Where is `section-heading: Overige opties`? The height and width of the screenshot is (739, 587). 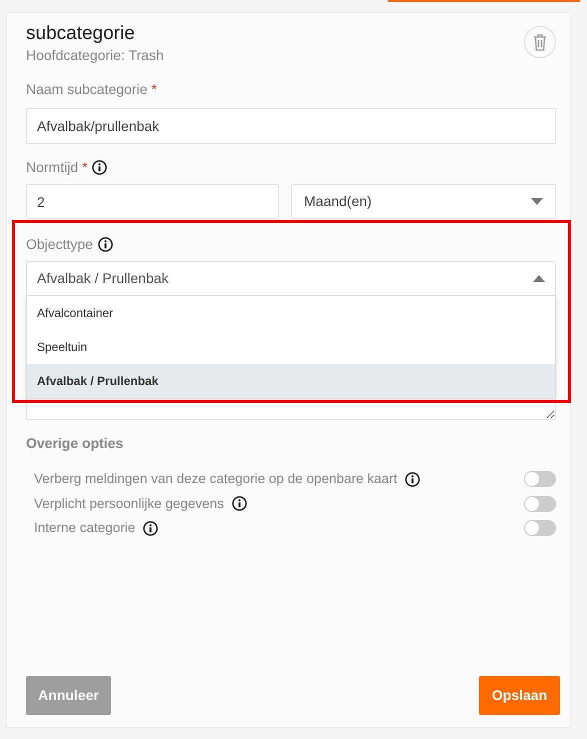
section-heading: Overige opties is located at coordinates (75, 443).